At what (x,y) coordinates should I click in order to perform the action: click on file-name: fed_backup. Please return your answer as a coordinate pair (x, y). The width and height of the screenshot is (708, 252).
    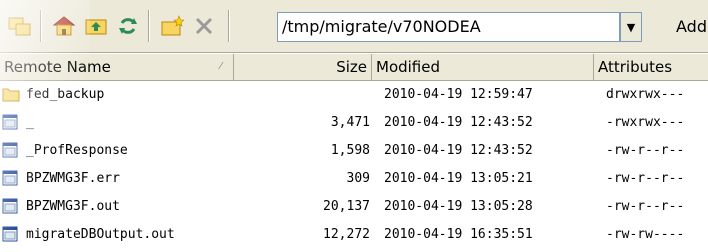
    Looking at the image, I should click on (65, 94).